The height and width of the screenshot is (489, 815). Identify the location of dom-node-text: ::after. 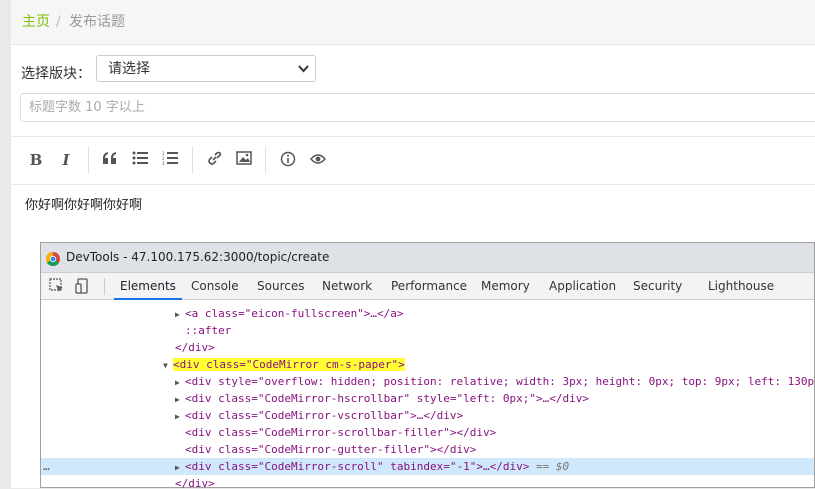
(208, 330).